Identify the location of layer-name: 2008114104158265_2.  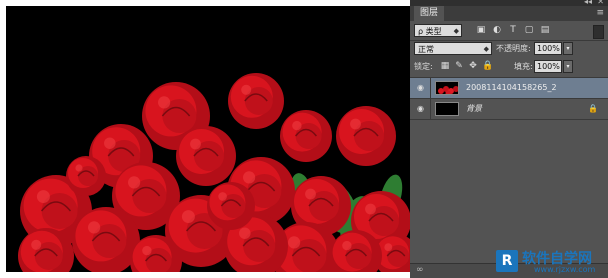
(511, 88).